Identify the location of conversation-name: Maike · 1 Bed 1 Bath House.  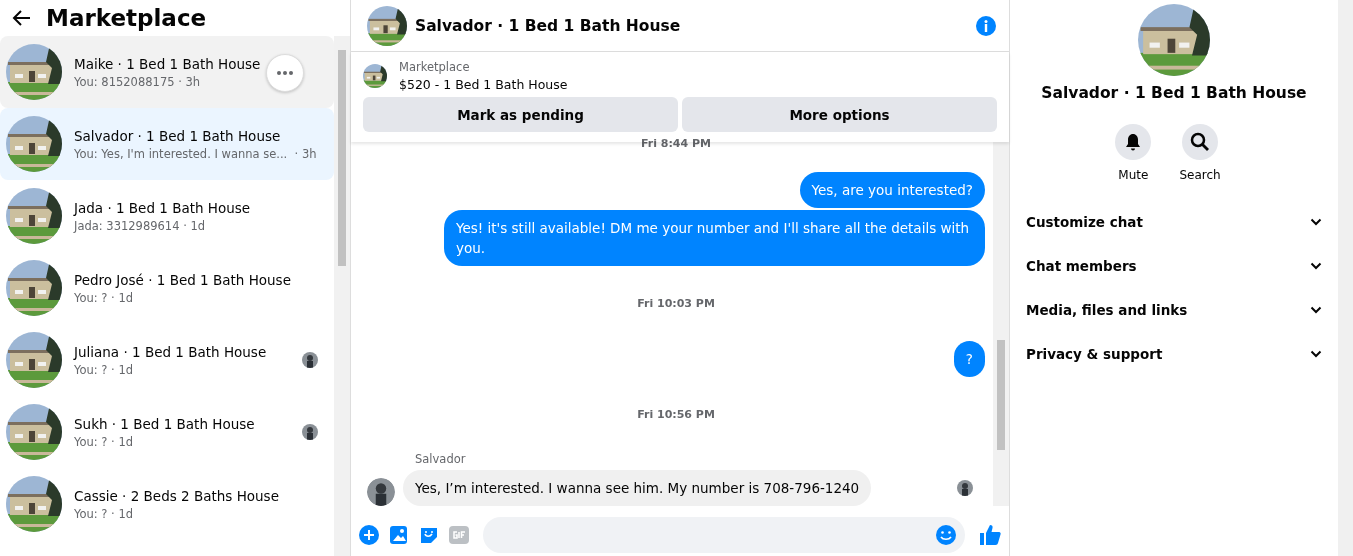
(167, 63).